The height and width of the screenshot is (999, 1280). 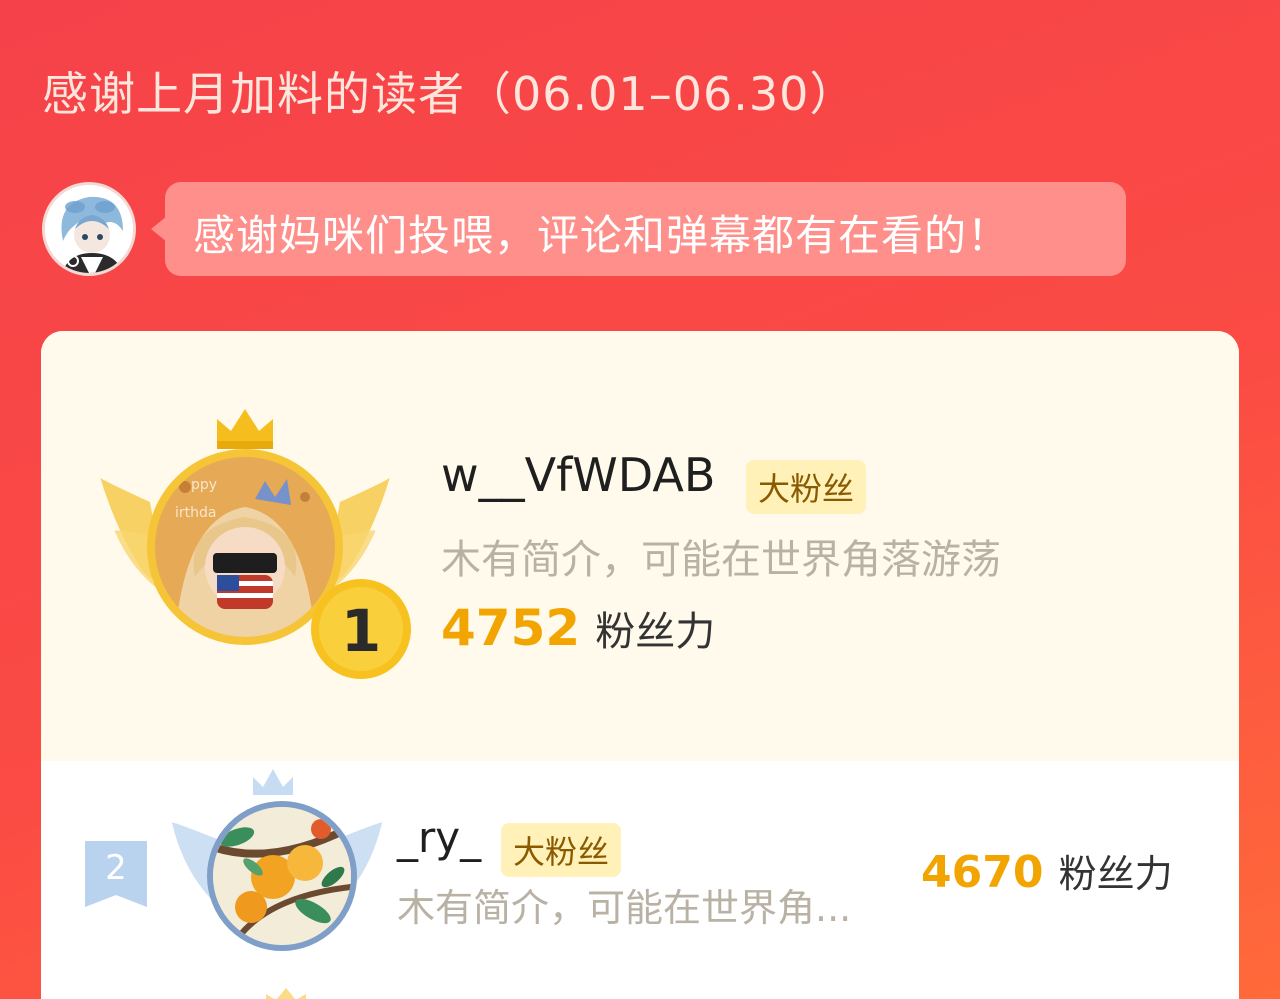 I want to click on rank-1-number: 1, so click(x=361, y=631).